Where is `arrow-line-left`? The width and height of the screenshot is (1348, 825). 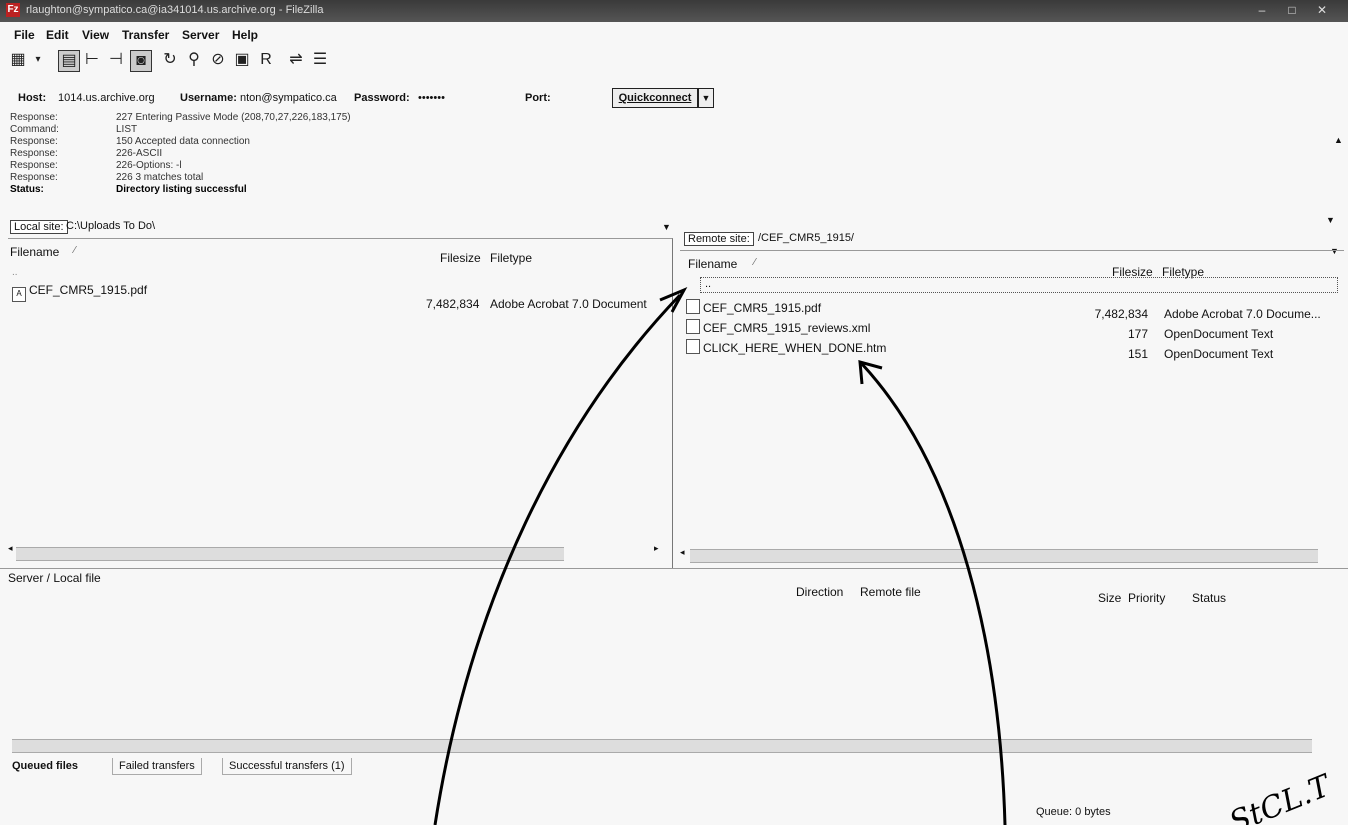 arrow-line-left is located at coordinates (557, 559).